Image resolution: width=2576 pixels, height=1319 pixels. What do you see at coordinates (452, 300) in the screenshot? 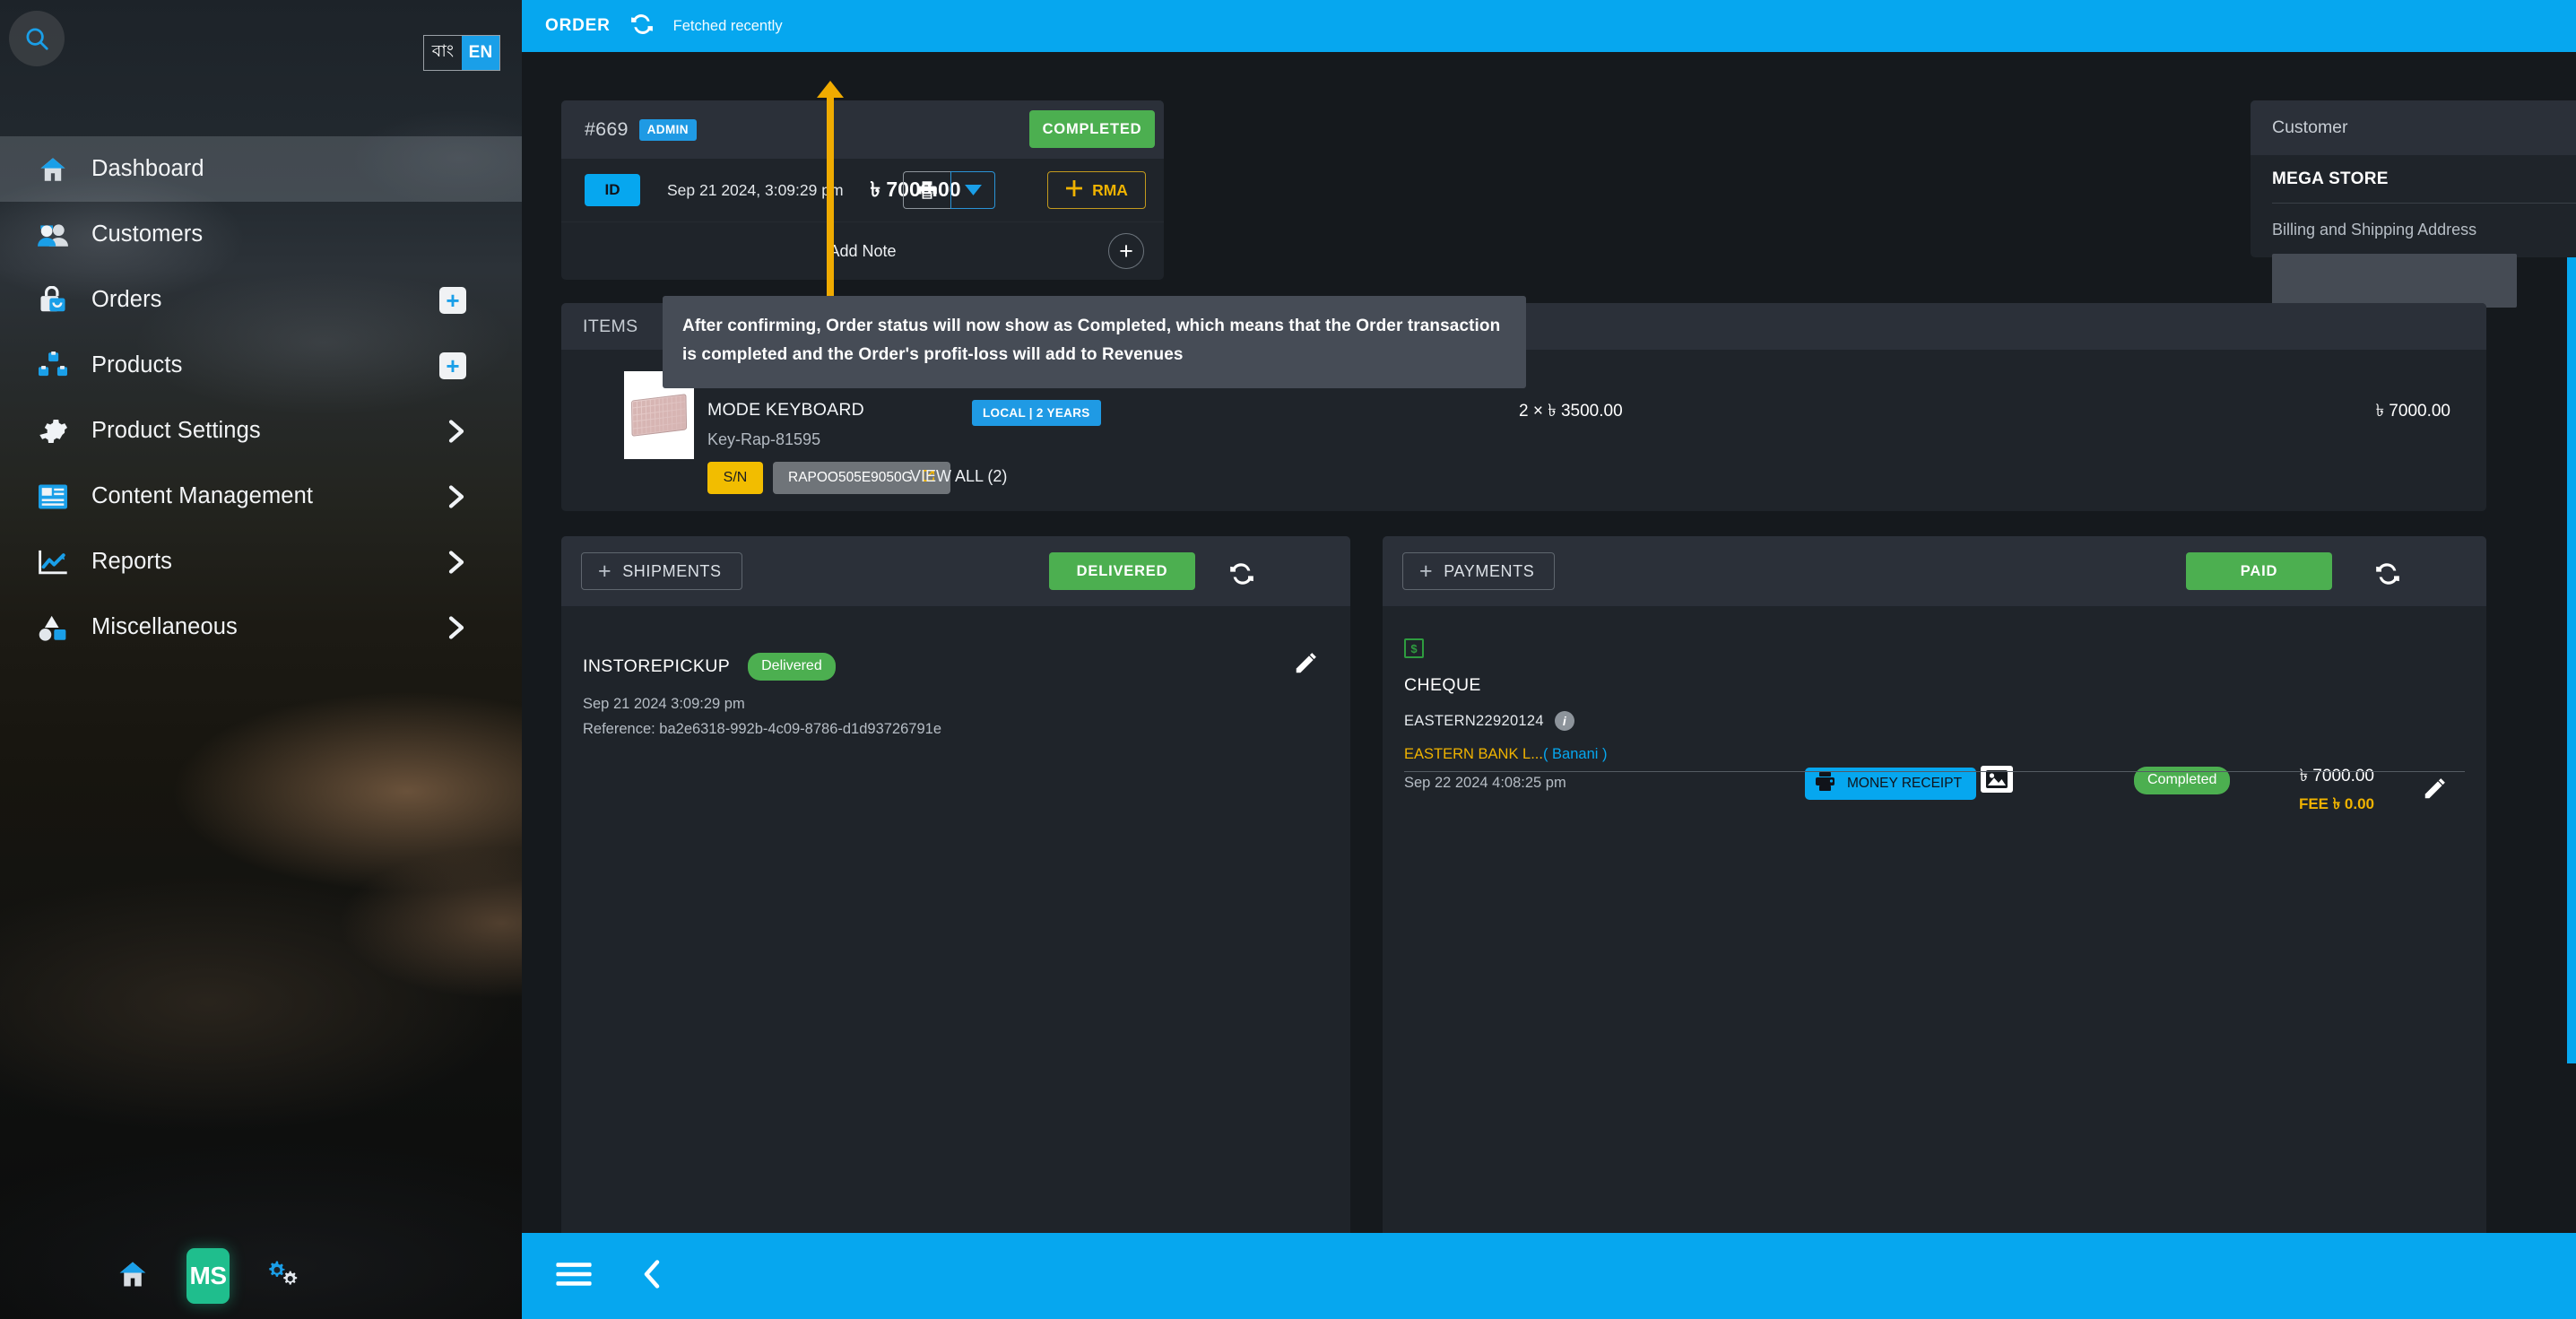
I see `sidebar-add-order-button: +` at bounding box center [452, 300].